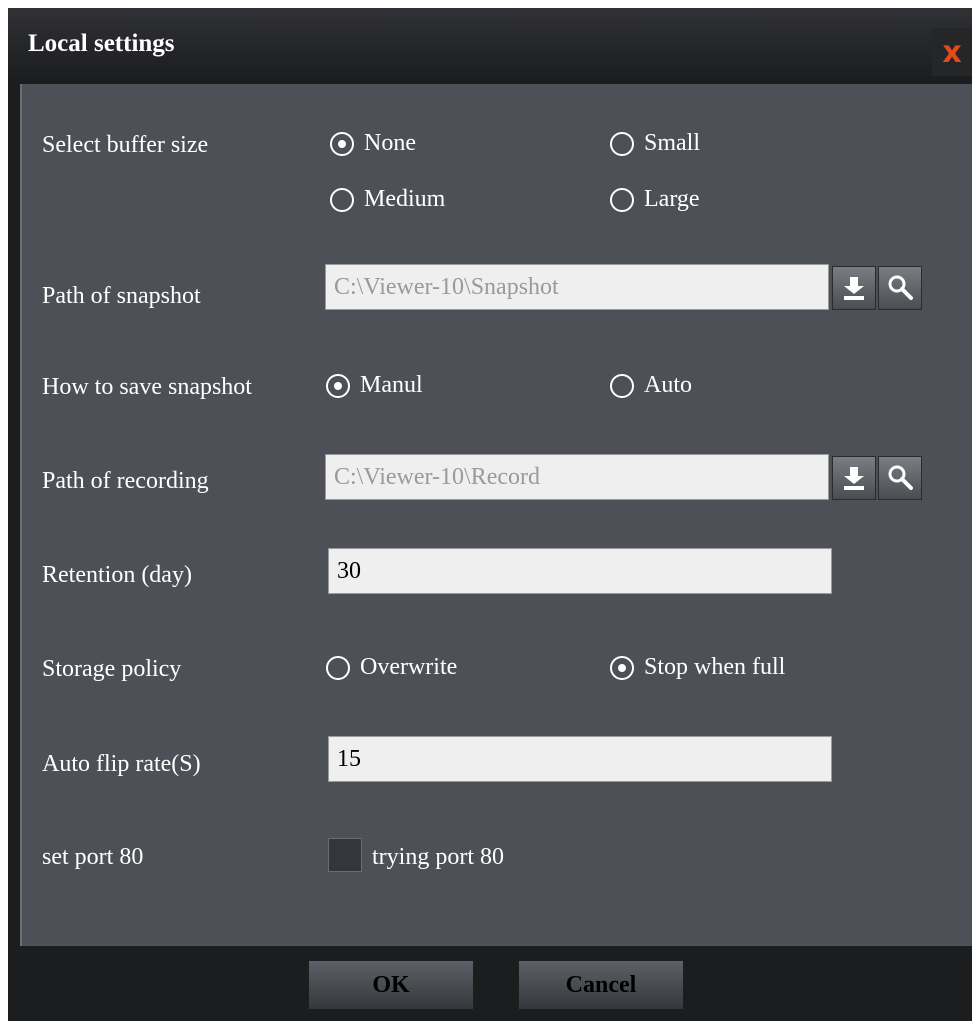 Image resolution: width=972 pixels, height=1021 pixels. Describe the element at coordinates (438, 857) in the screenshot. I see `trying-port-label: trying port 80` at that location.